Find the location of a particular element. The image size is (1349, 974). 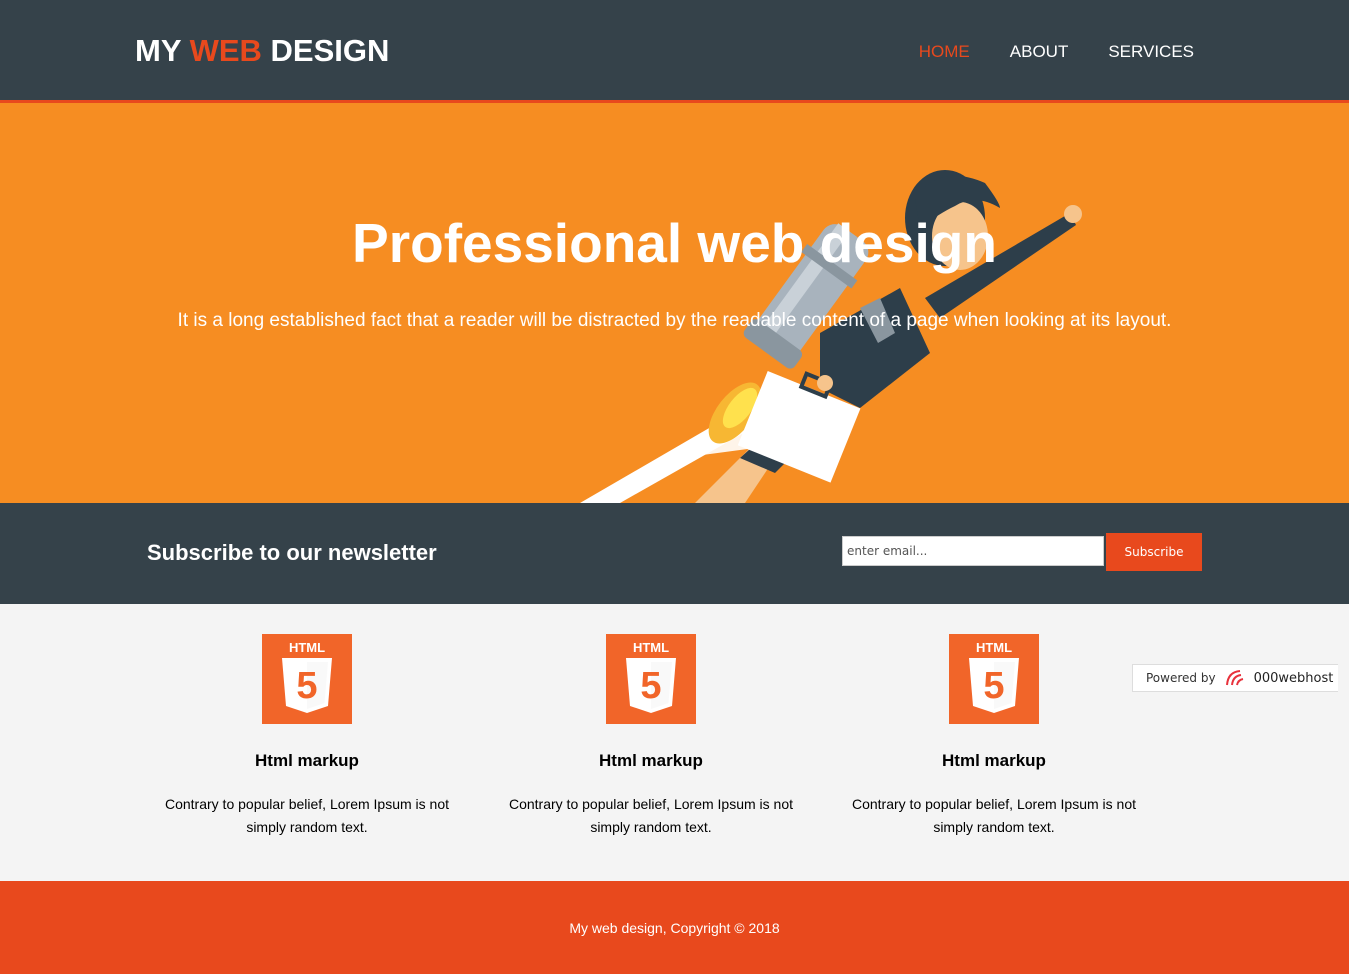

nav-about-link: ABOUT is located at coordinates (1039, 52).